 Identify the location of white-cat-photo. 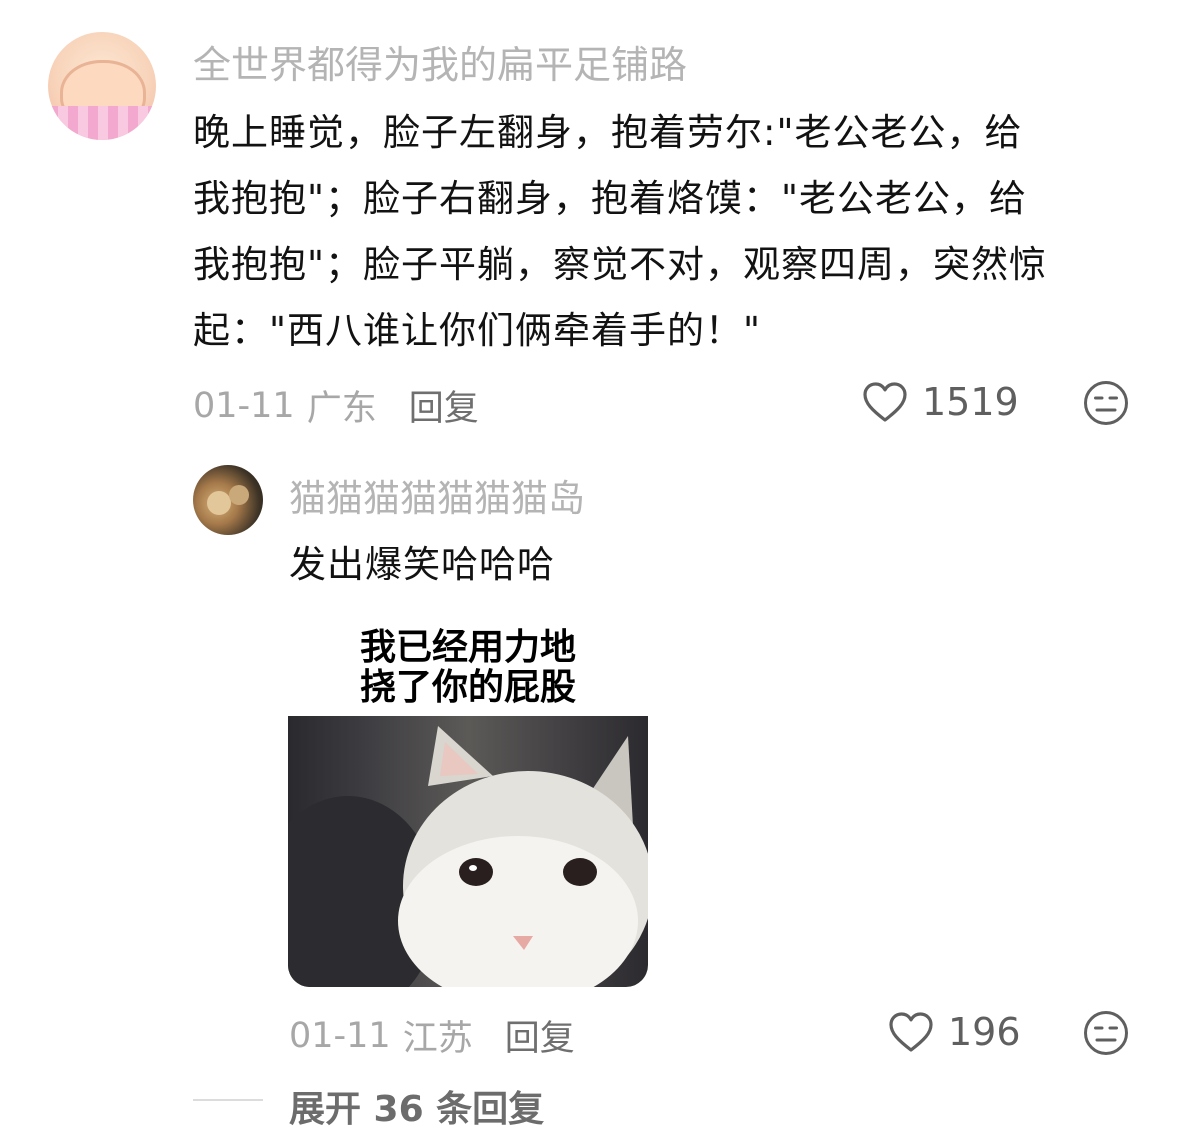
(468, 856).